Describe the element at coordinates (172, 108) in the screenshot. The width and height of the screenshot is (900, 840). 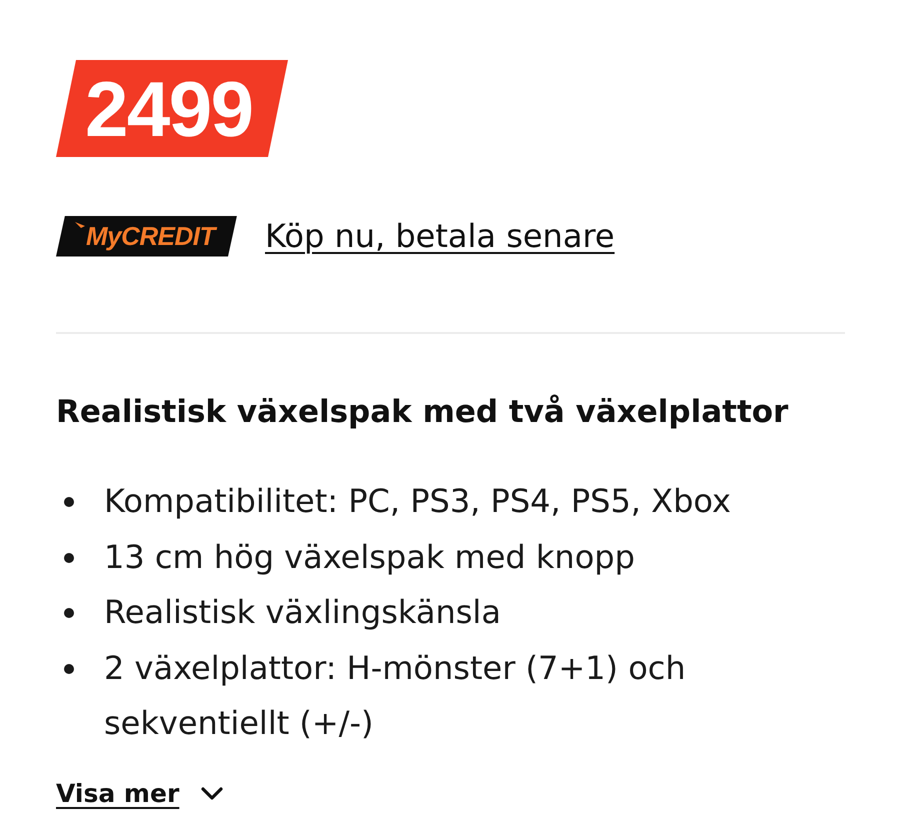
I see `price-badge: 2499` at that location.